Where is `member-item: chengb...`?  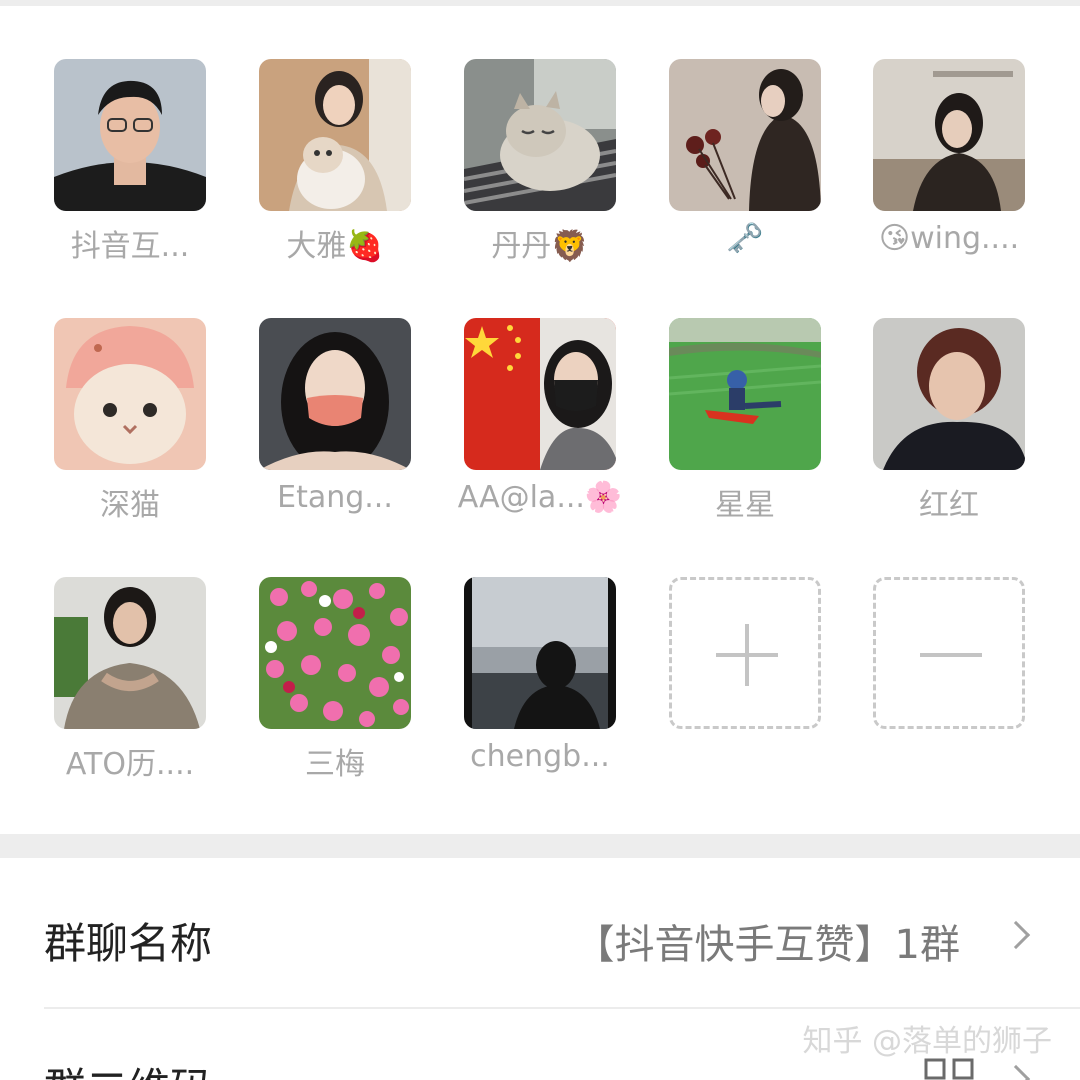
member-item: chengb... is located at coordinates (540, 697).